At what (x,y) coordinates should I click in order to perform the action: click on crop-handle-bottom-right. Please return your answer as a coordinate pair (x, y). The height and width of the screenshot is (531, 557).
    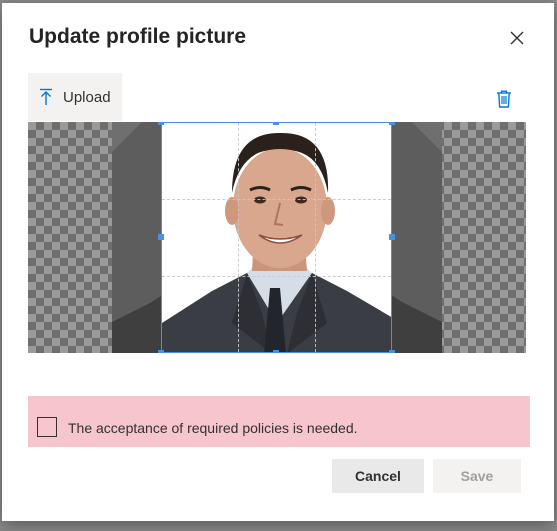
    Looking at the image, I should click on (392, 351).